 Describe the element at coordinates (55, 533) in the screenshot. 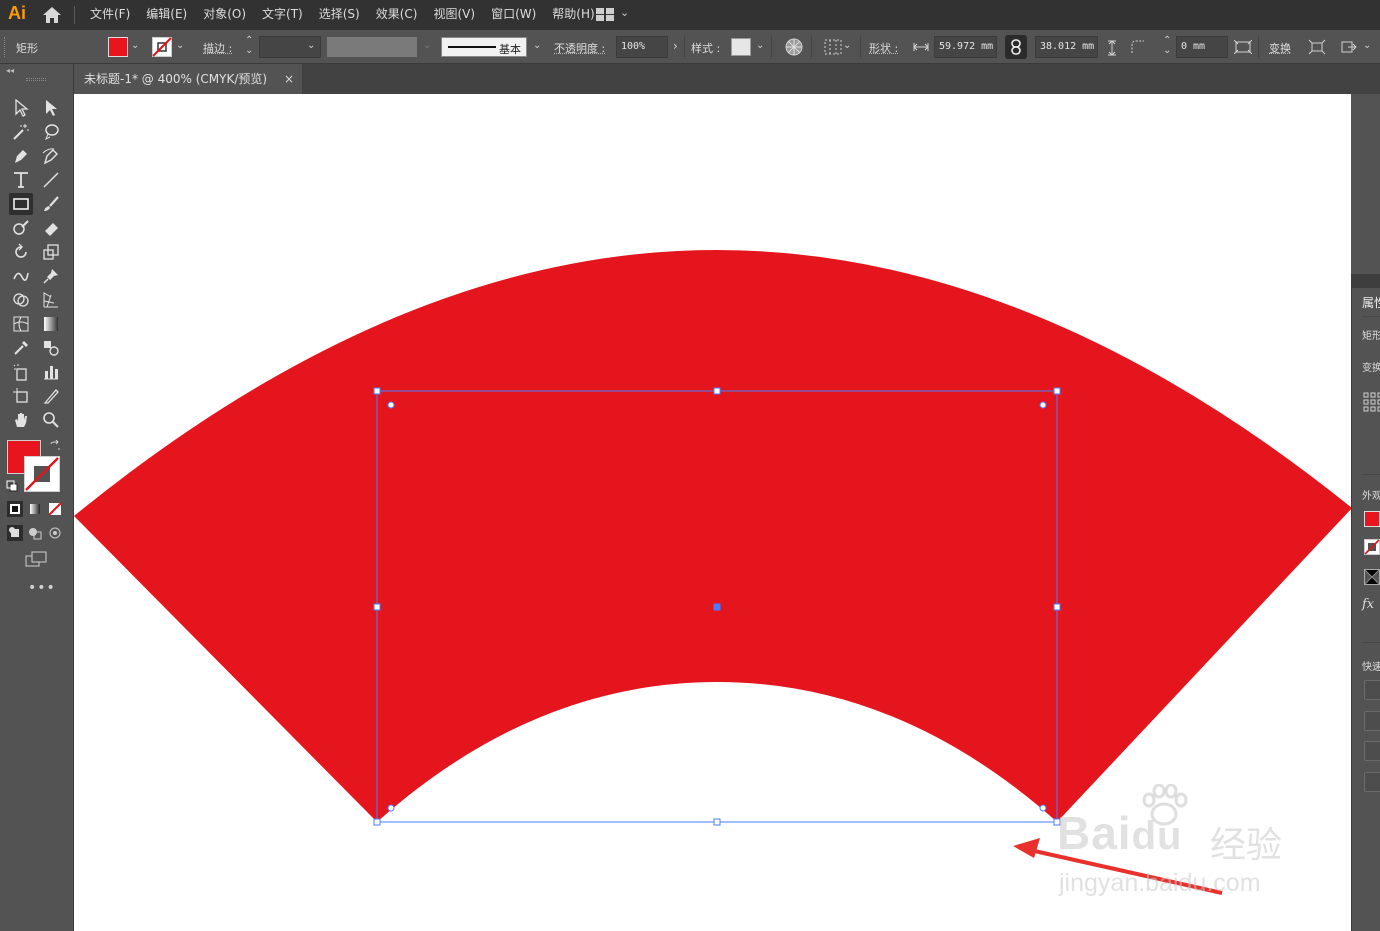

I see `draw-inside-button` at that location.